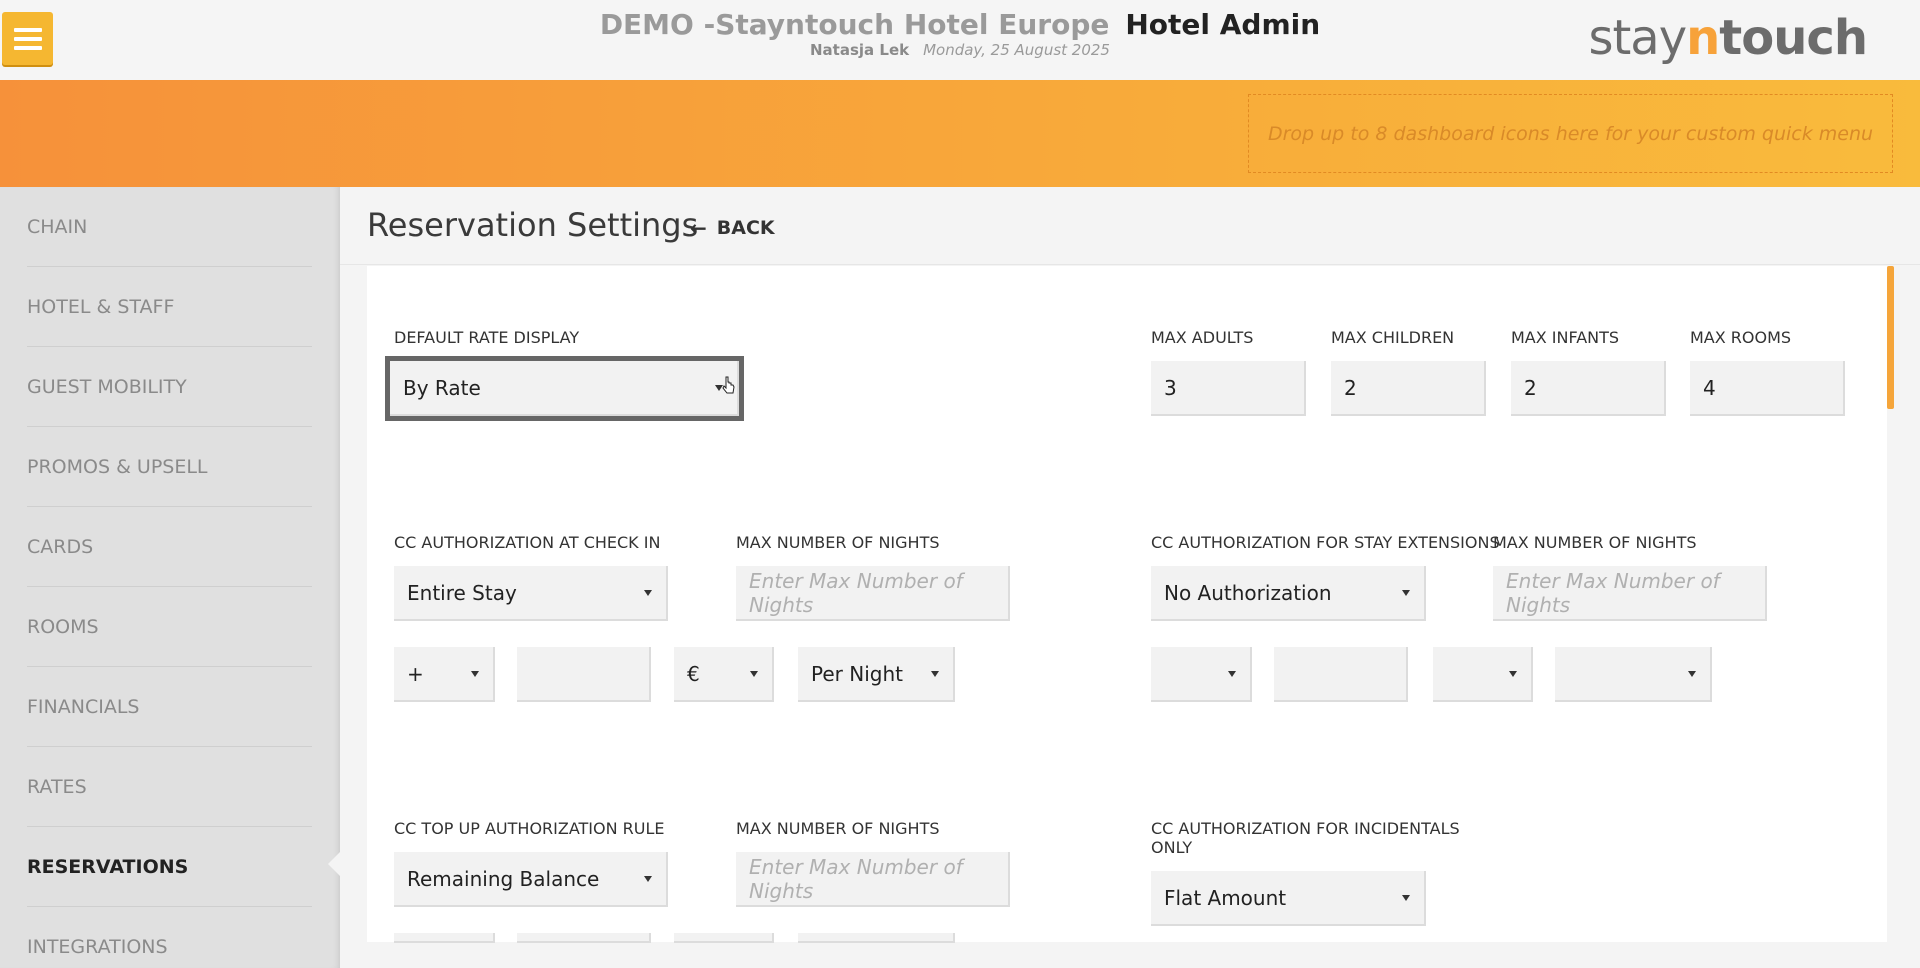 Image resolution: width=1920 pixels, height=968 pixels. Describe the element at coordinates (531, 593) in the screenshot. I see `cc-auth-checkin-select: Entire Stay` at that location.